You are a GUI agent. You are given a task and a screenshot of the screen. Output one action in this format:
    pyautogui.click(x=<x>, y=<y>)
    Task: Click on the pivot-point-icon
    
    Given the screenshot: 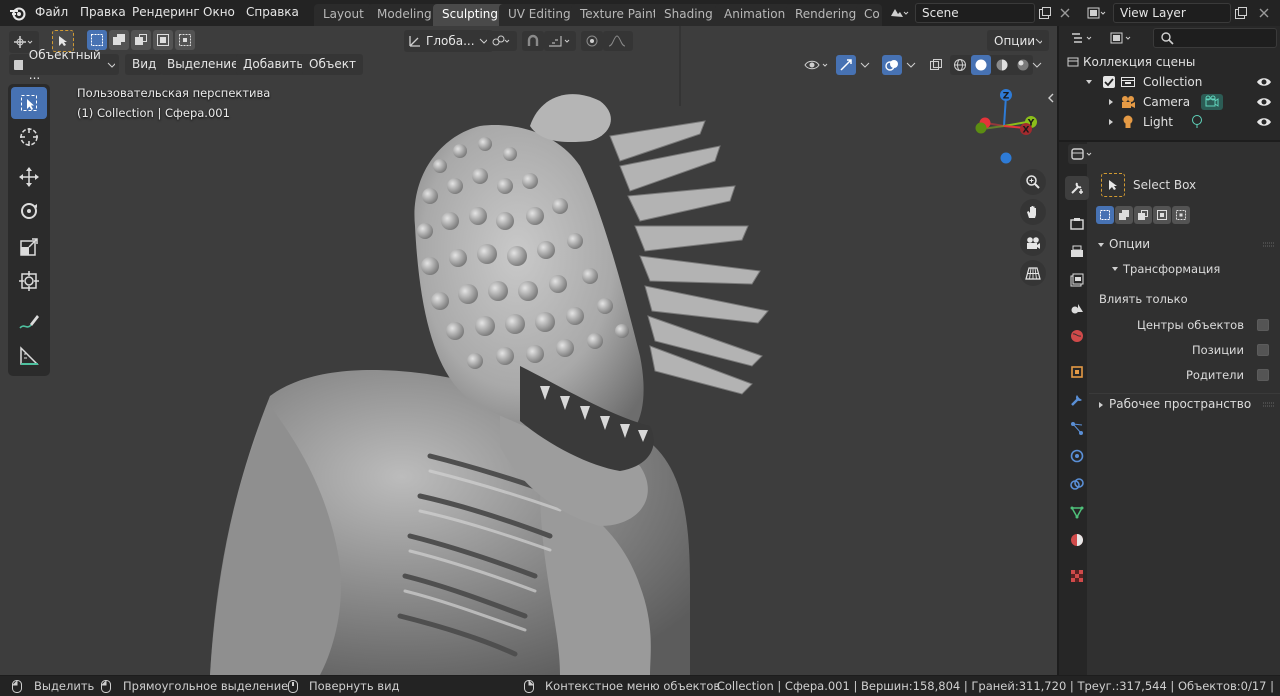 What is the action you would take?
    pyautogui.click(x=502, y=41)
    